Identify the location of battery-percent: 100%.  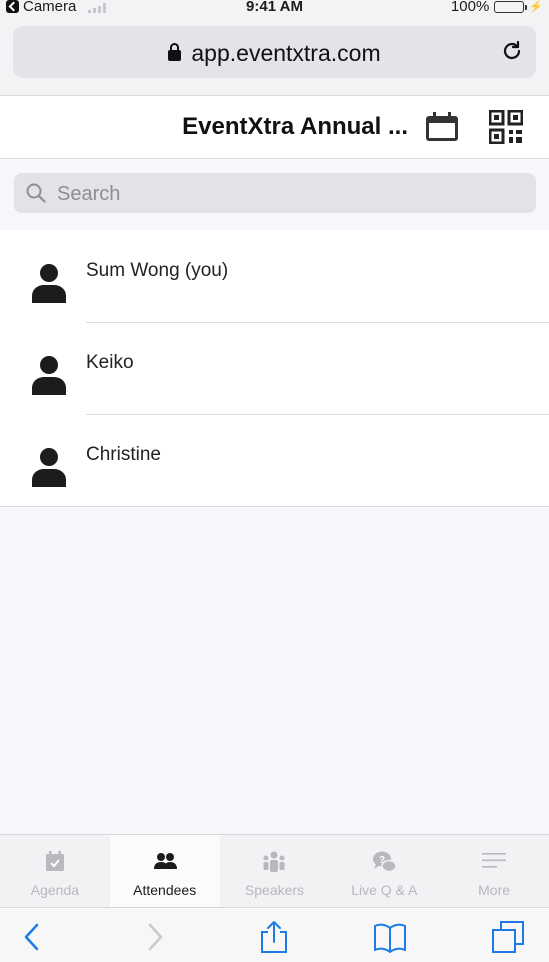
(470, 7).